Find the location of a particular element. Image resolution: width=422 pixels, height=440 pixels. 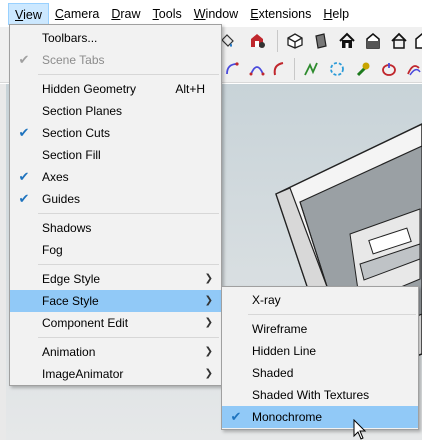

menu-item-fog: Fog is located at coordinates (115, 250).